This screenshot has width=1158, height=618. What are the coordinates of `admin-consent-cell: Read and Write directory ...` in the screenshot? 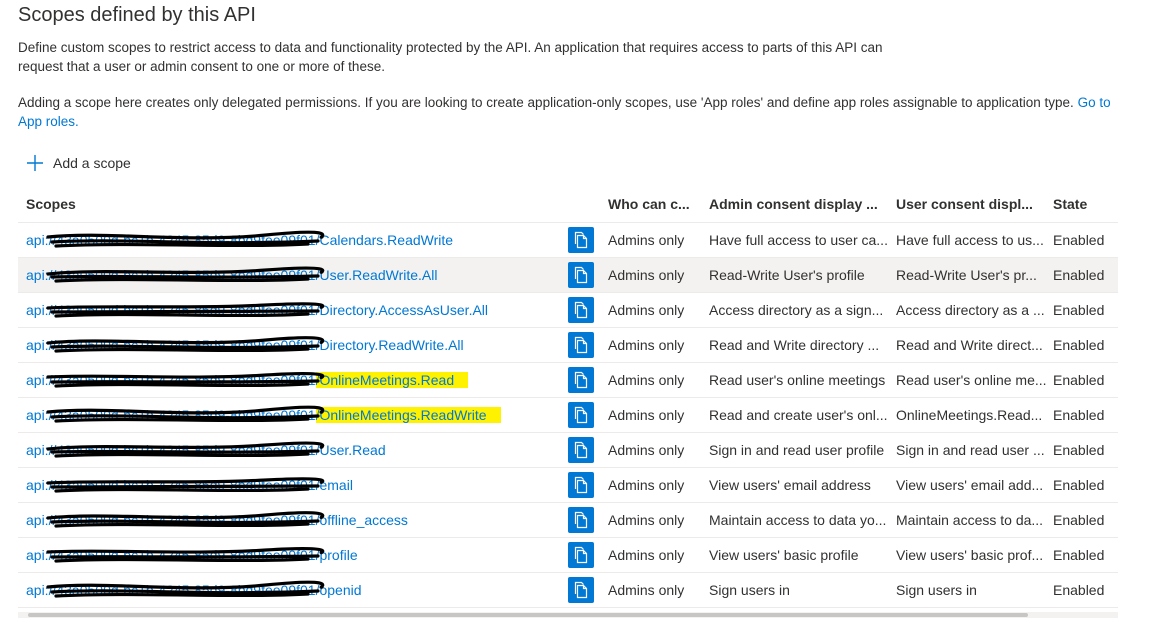 It's located at (798, 345).